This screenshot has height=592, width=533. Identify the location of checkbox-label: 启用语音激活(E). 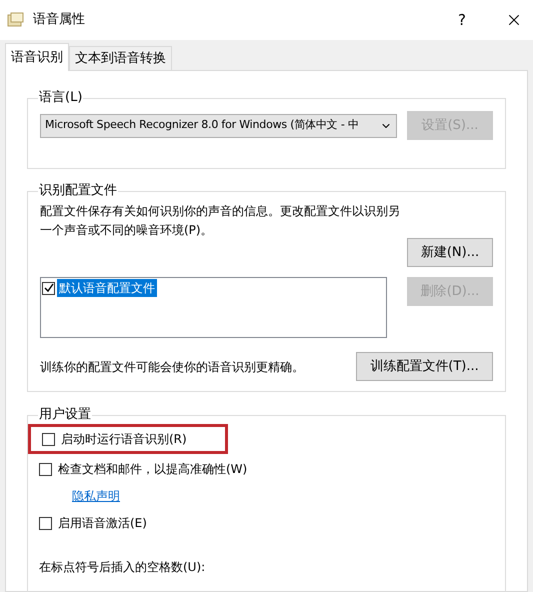
(102, 523).